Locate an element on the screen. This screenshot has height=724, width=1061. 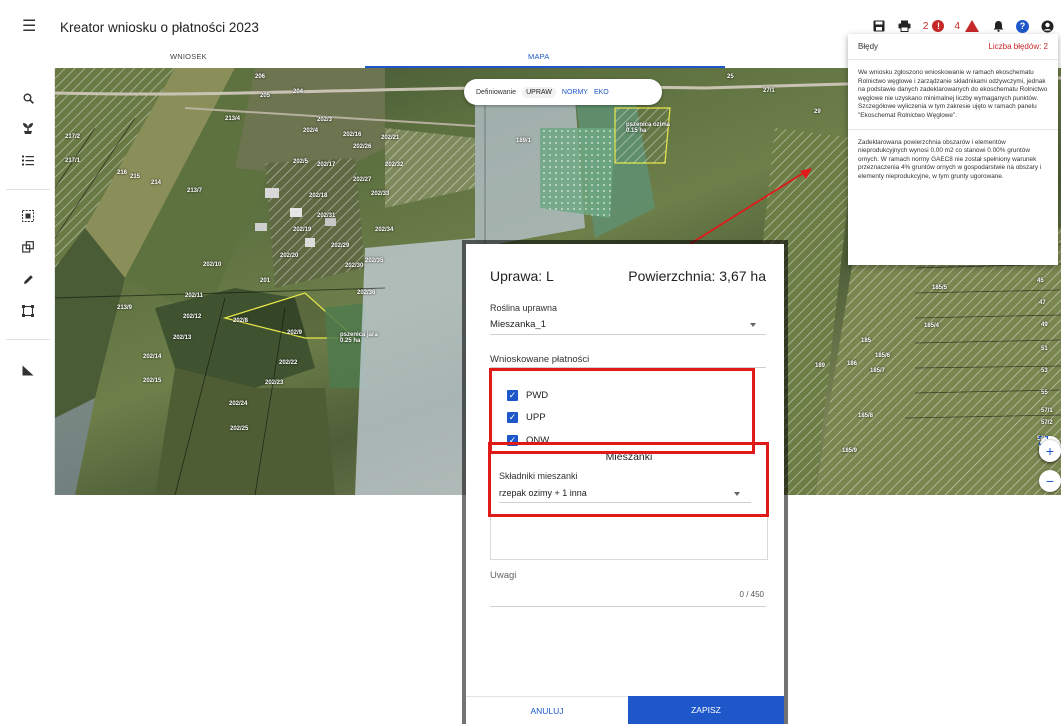
cancel-button: ANULUJ is located at coordinates (547, 710).